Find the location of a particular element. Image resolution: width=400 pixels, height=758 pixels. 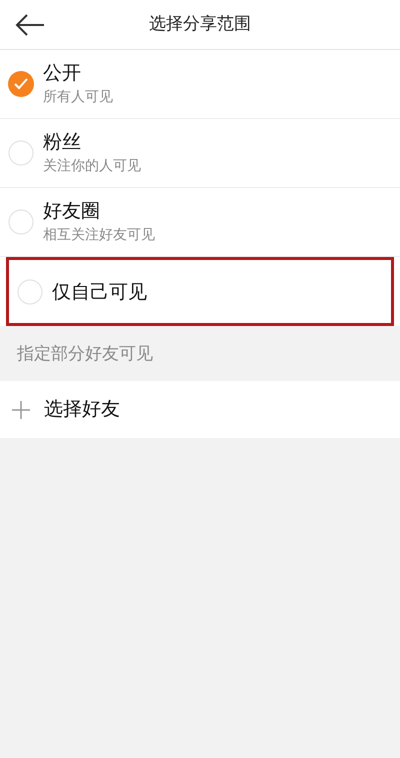

visibility-option: 粉丝 关注你的人可见 is located at coordinates (200, 153).